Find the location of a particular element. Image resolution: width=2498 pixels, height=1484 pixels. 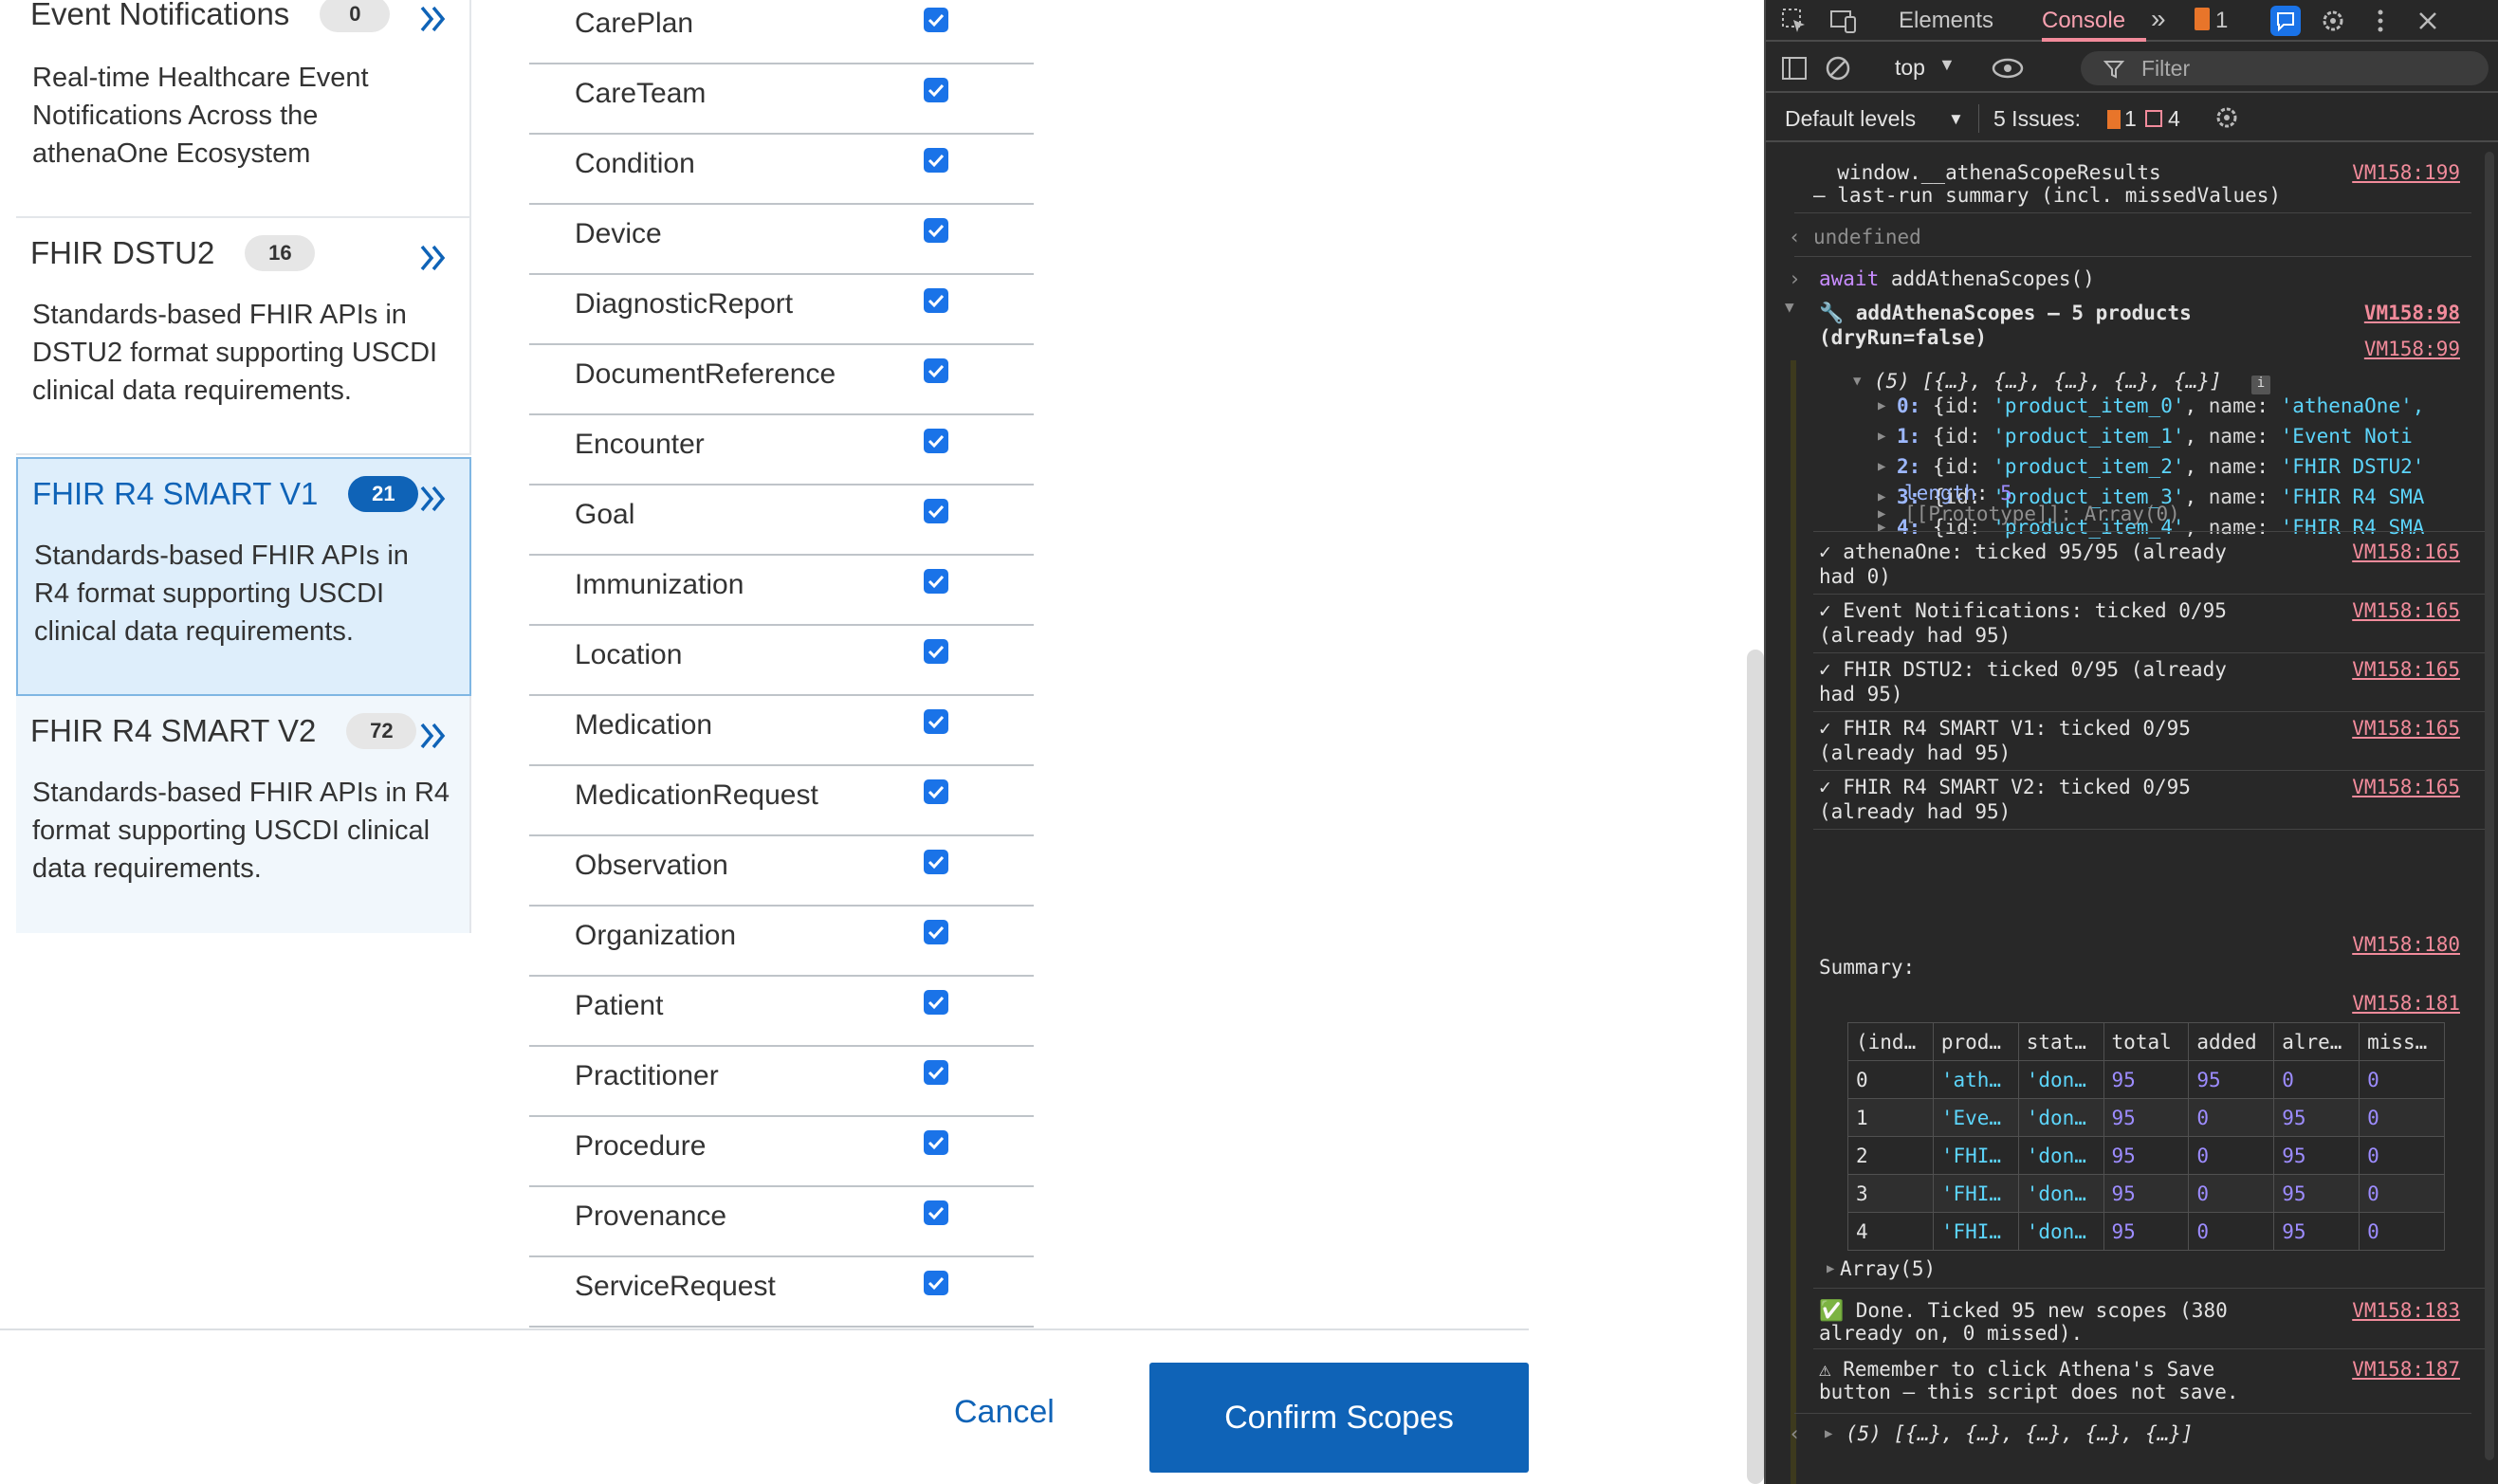

console-settings-icon is located at coordinates (2227, 118).